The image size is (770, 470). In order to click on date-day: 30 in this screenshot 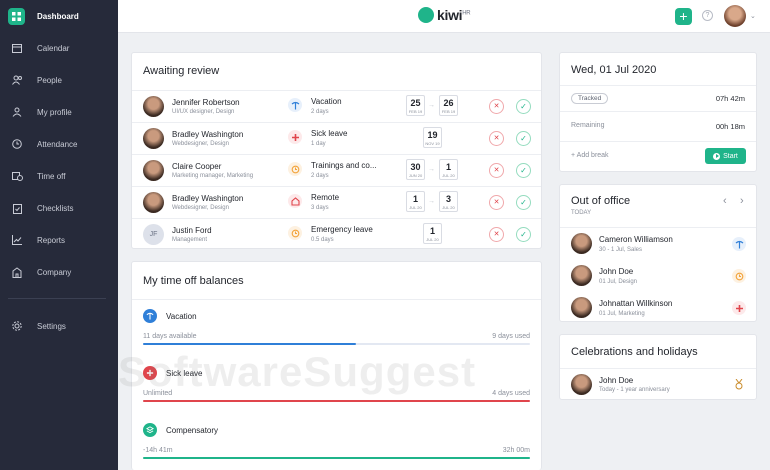, I will do `click(415, 167)`.